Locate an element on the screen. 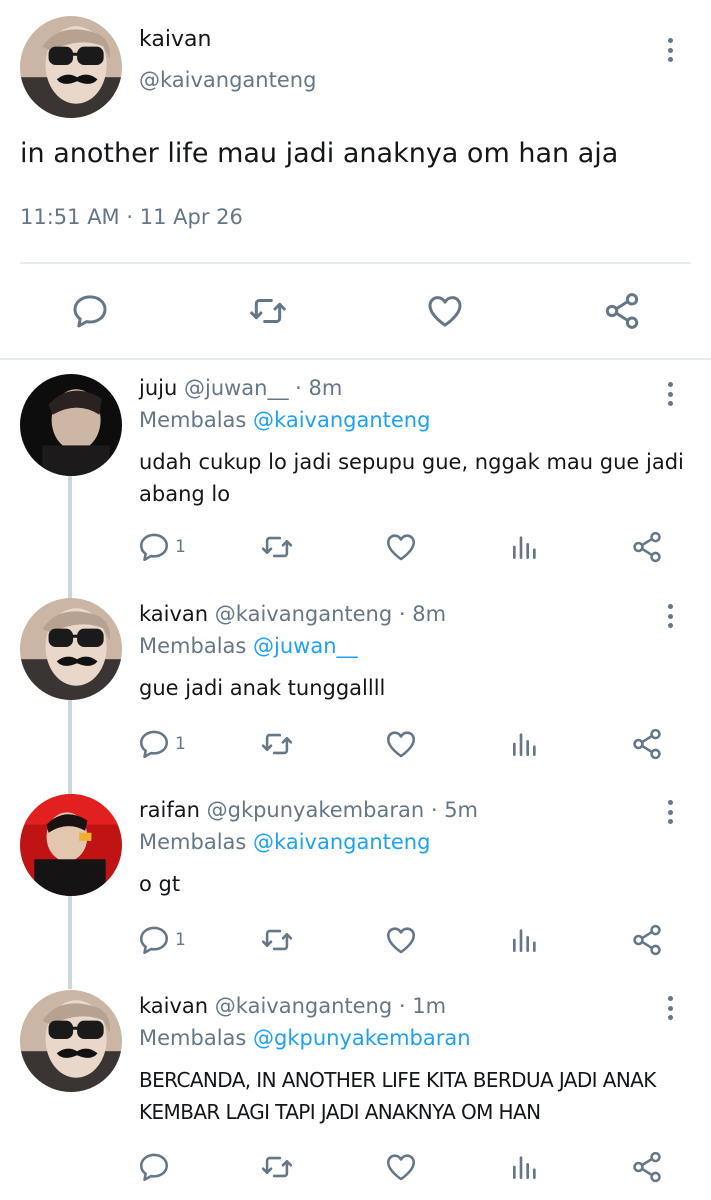  replying-to: Membalas @gkpunyakembaran is located at coordinates (305, 1038).